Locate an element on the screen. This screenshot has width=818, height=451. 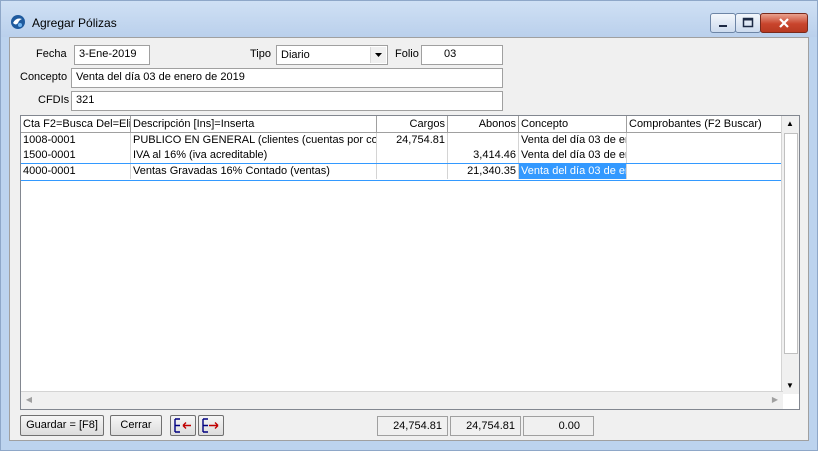
scroll-up-arrow-icon: ▲ is located at coordinates (790, 124).